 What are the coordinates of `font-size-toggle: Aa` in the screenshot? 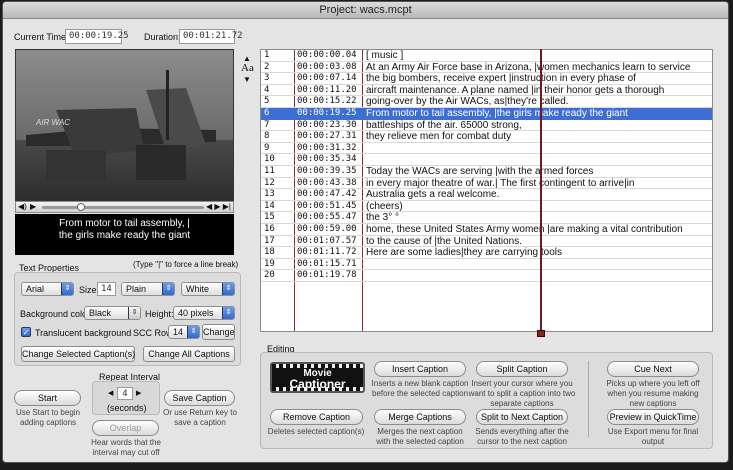 It's located at (247, 68).